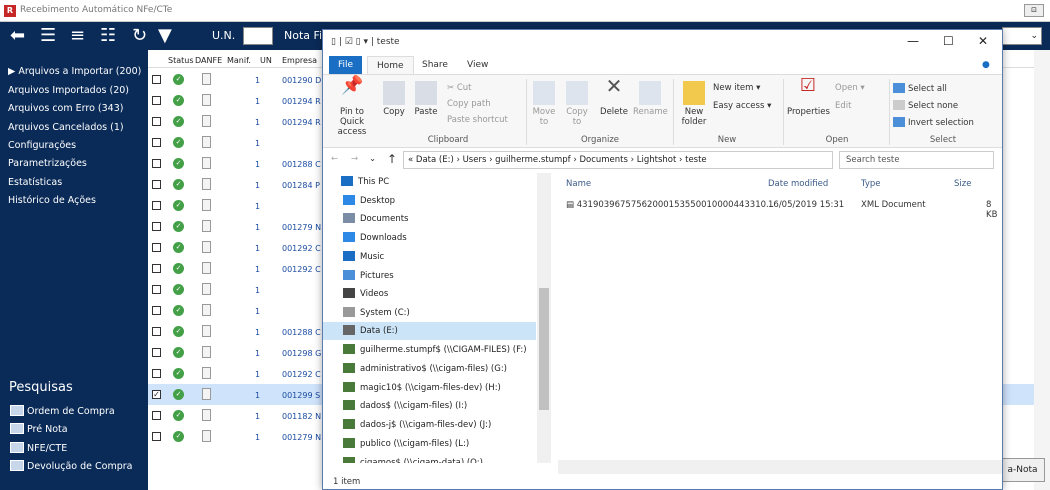  What do you see at coordinates (372, 159) in the screenshot?
I see `nav-dropdown-icon: ⌄` at bounding box center [372, 159].